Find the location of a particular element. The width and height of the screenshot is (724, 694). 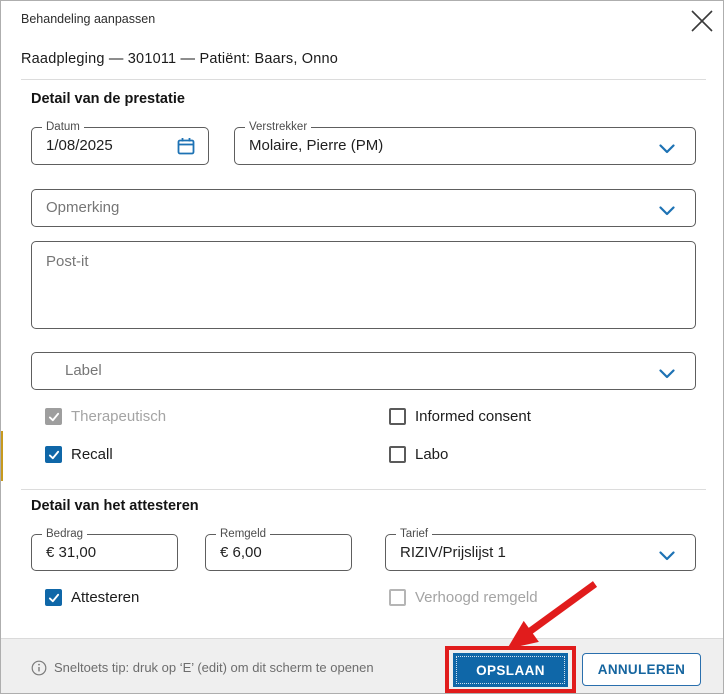

checkbox-therapeutisch: Therapeutisch is located at coordinates (105, 416).